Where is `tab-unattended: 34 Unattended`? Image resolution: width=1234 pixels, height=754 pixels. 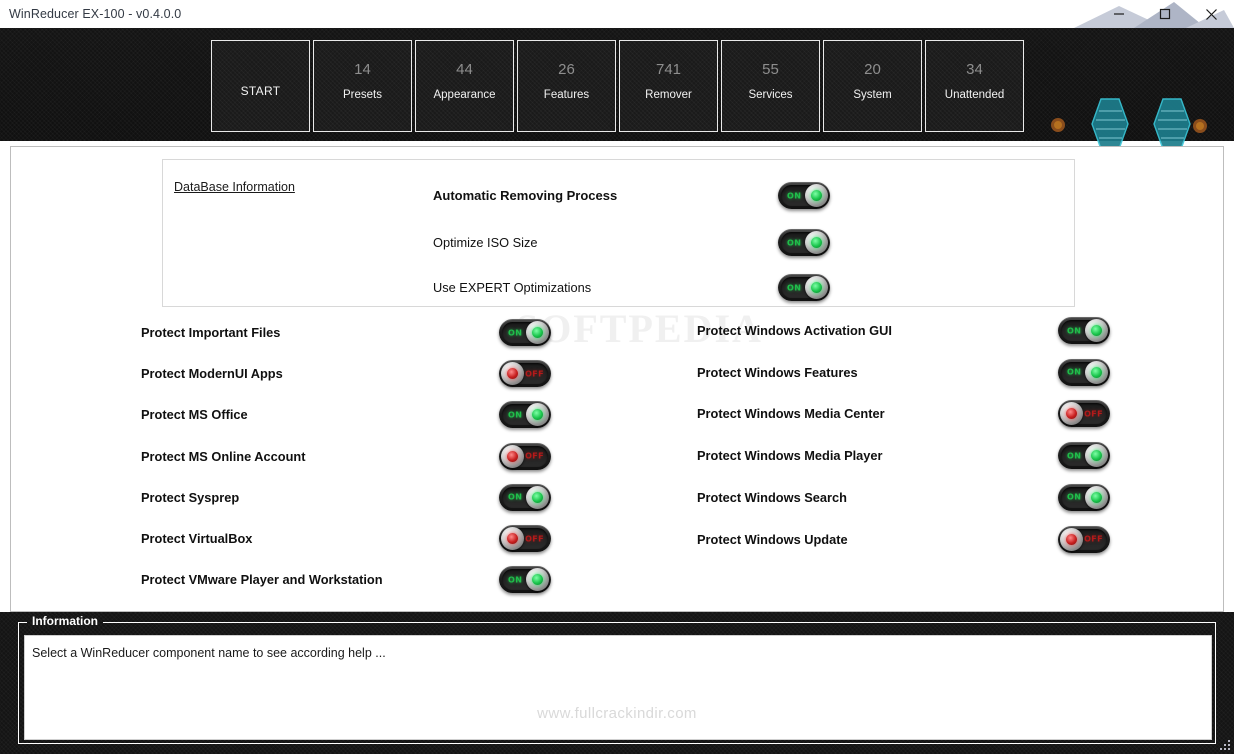
tab-unattended: 34 Unattended is located at coordinates (974, 86).